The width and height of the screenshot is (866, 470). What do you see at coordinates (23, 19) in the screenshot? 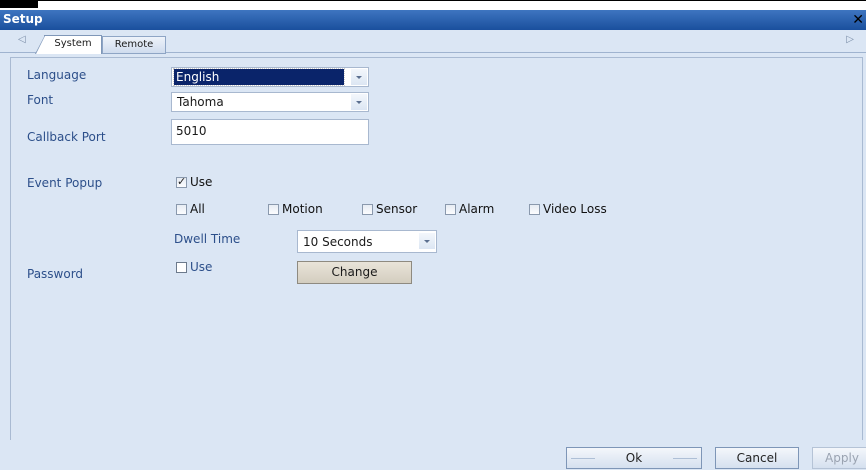
I see `window-title: Setup` at bounding box center [23, 19].